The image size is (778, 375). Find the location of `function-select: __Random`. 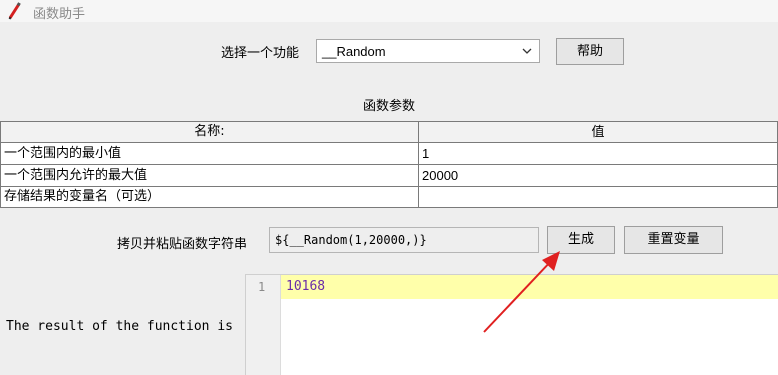

function-select: __Random is located at coordinates (428, 51).